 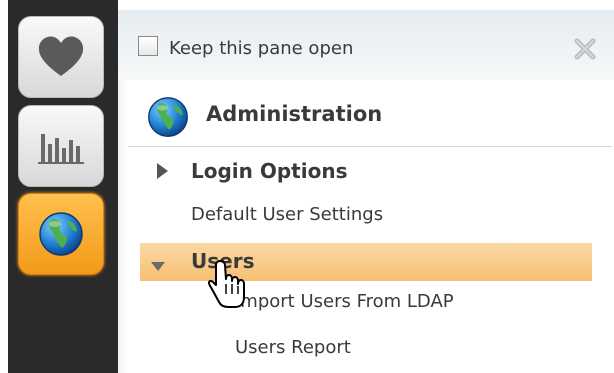 I want to click on hand-pointer-cursor-icon, so click(x=226, y=284).